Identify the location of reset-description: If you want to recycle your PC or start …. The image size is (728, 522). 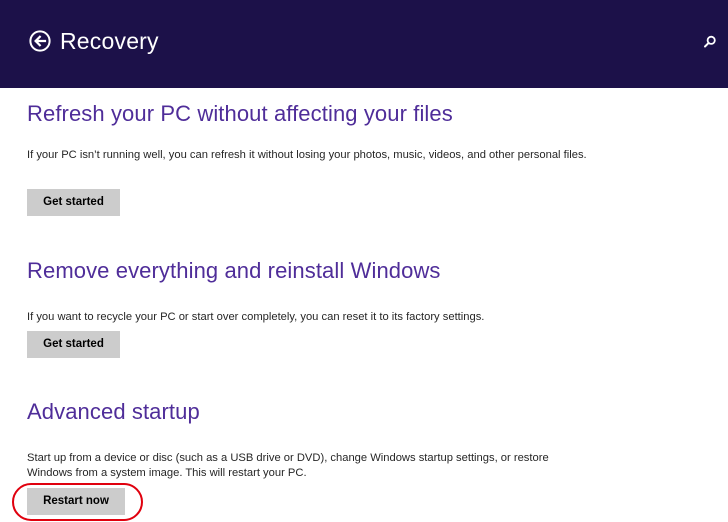
(256, 317).